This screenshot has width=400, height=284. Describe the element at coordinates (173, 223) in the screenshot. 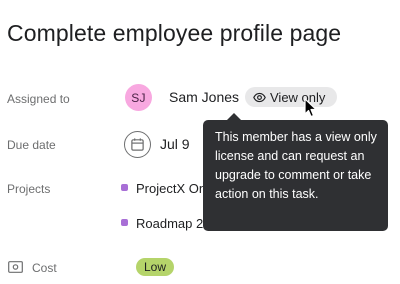

I see `project-item-roadmap: Roadmap 20` at that location.